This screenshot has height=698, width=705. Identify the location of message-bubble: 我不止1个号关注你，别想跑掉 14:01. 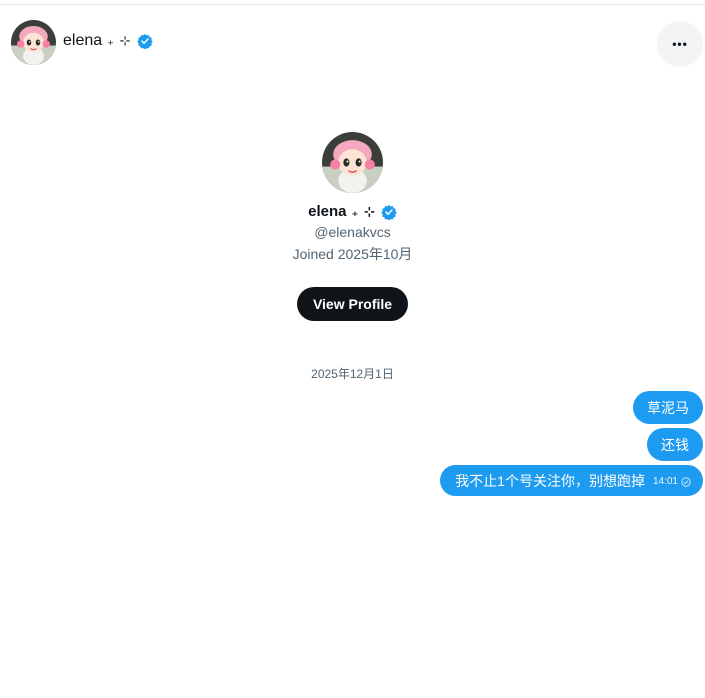
(571, 480).